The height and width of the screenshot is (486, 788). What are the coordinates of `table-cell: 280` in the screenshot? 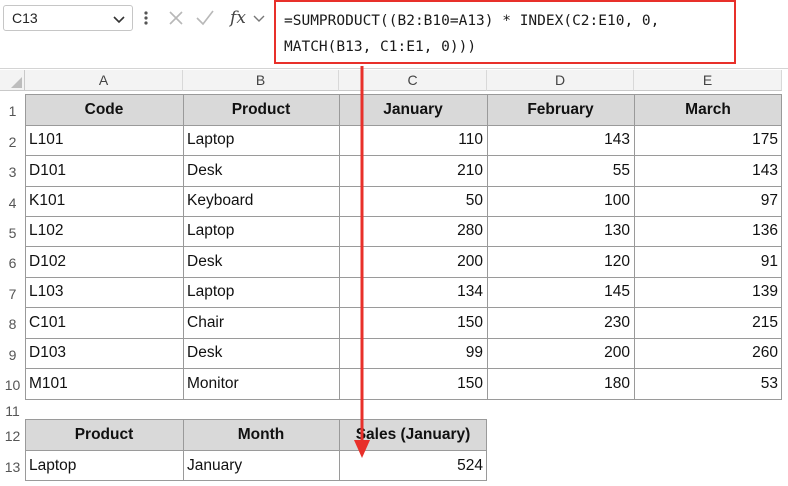 It's located at (413, 231).